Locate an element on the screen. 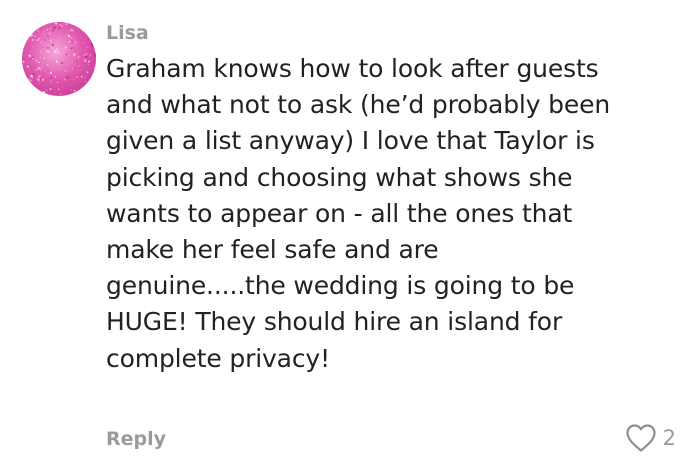  reply-button: Reply is located at coordinates (136, 439).